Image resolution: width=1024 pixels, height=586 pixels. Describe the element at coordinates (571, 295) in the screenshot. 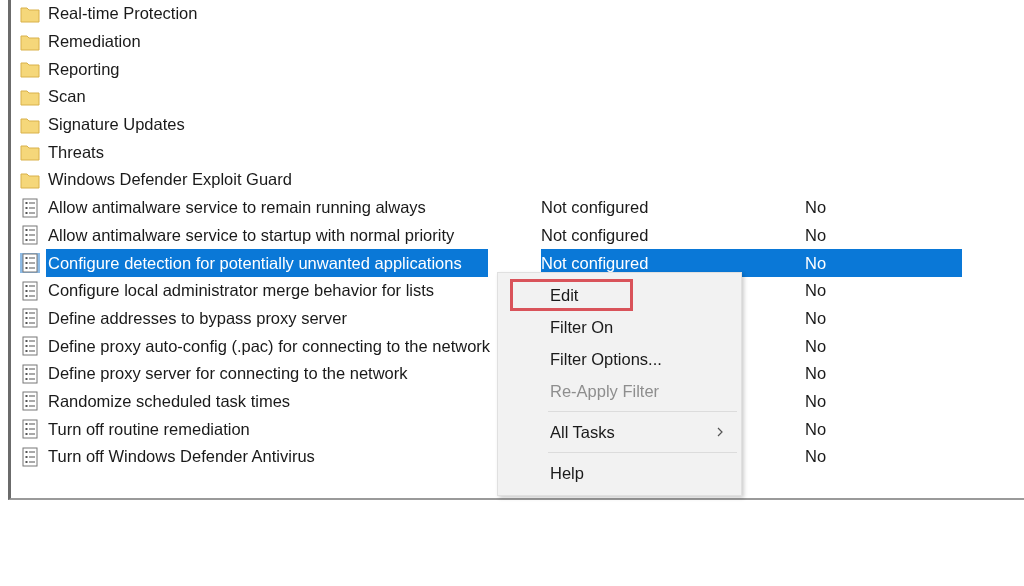

I see `menu-item: Edit` at that location.